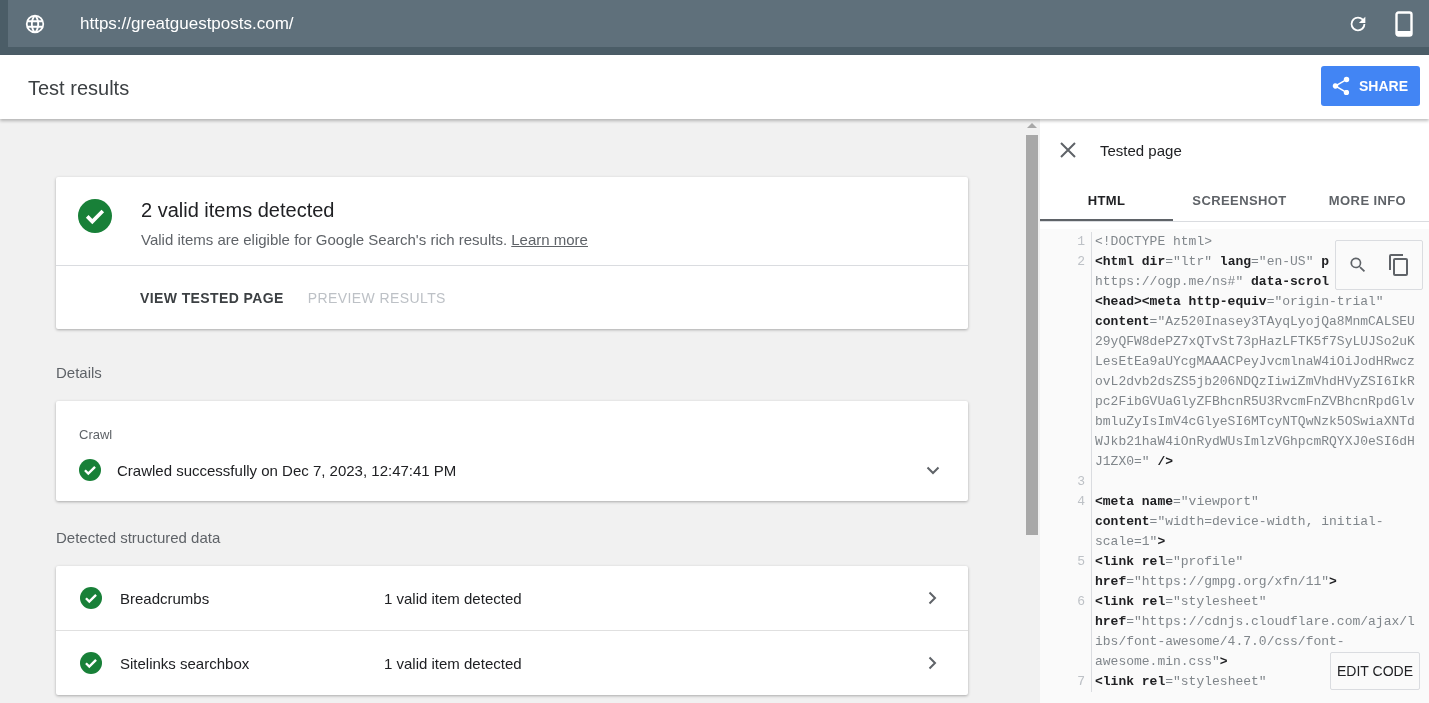  Describe the element at coordinates (1066, 242) in the screenshot. I see `line-number: 1` at that location.